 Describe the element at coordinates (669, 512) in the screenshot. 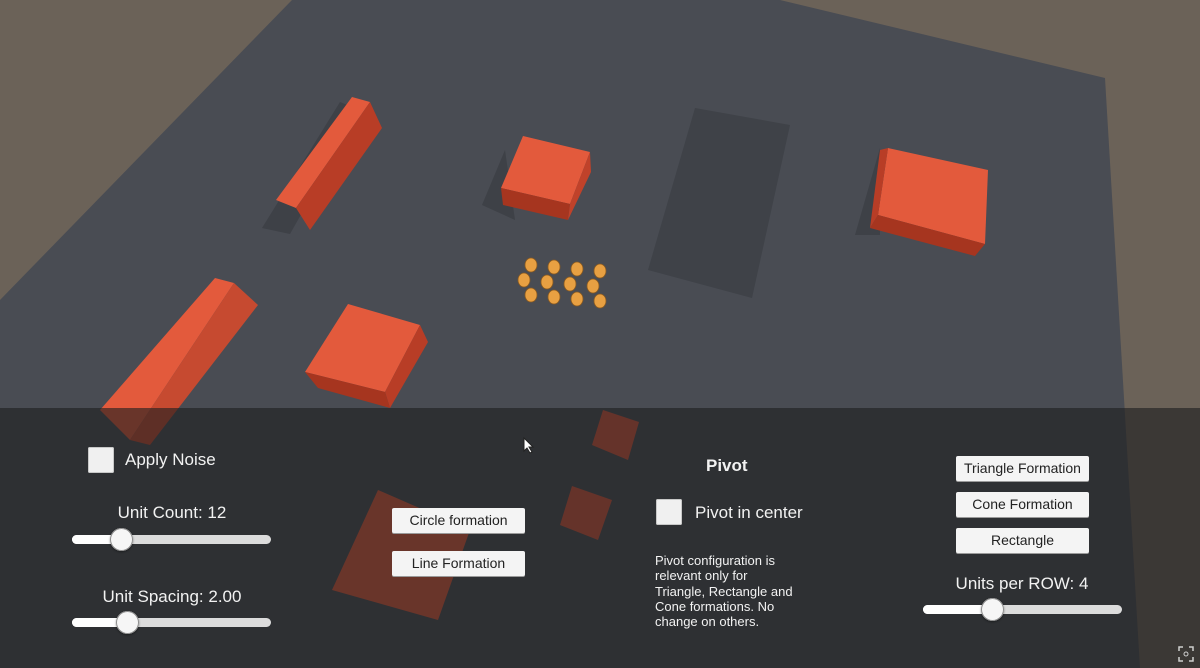

I see `pivot-center-checkbox` at that location.